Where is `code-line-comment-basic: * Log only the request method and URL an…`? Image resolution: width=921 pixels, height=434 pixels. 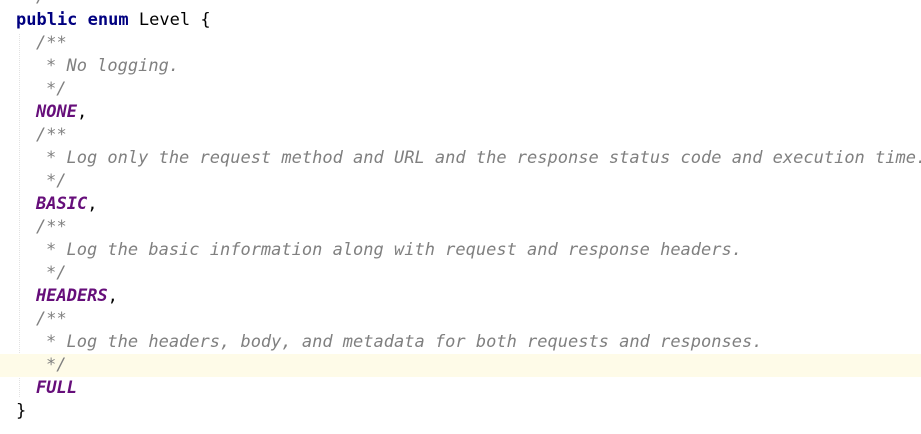
code-line-comment-basic: * Log only the request method and URL an… is located at coordinates (460, 158).